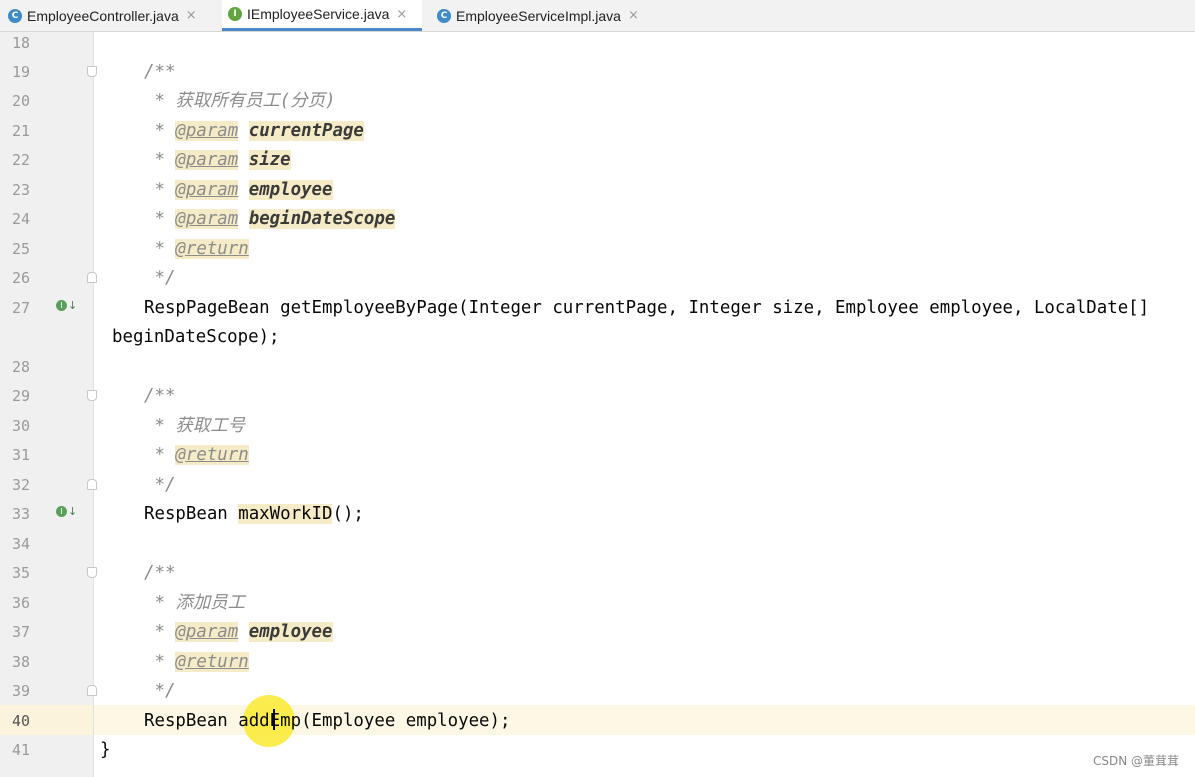 Image resolution: width=1195 pixels, height=777 pixels. What do you see at coordinates (318, 14) in the screenshot?
I see `tab-label: IEmployeeService.java` at bounding box center [318, 14].